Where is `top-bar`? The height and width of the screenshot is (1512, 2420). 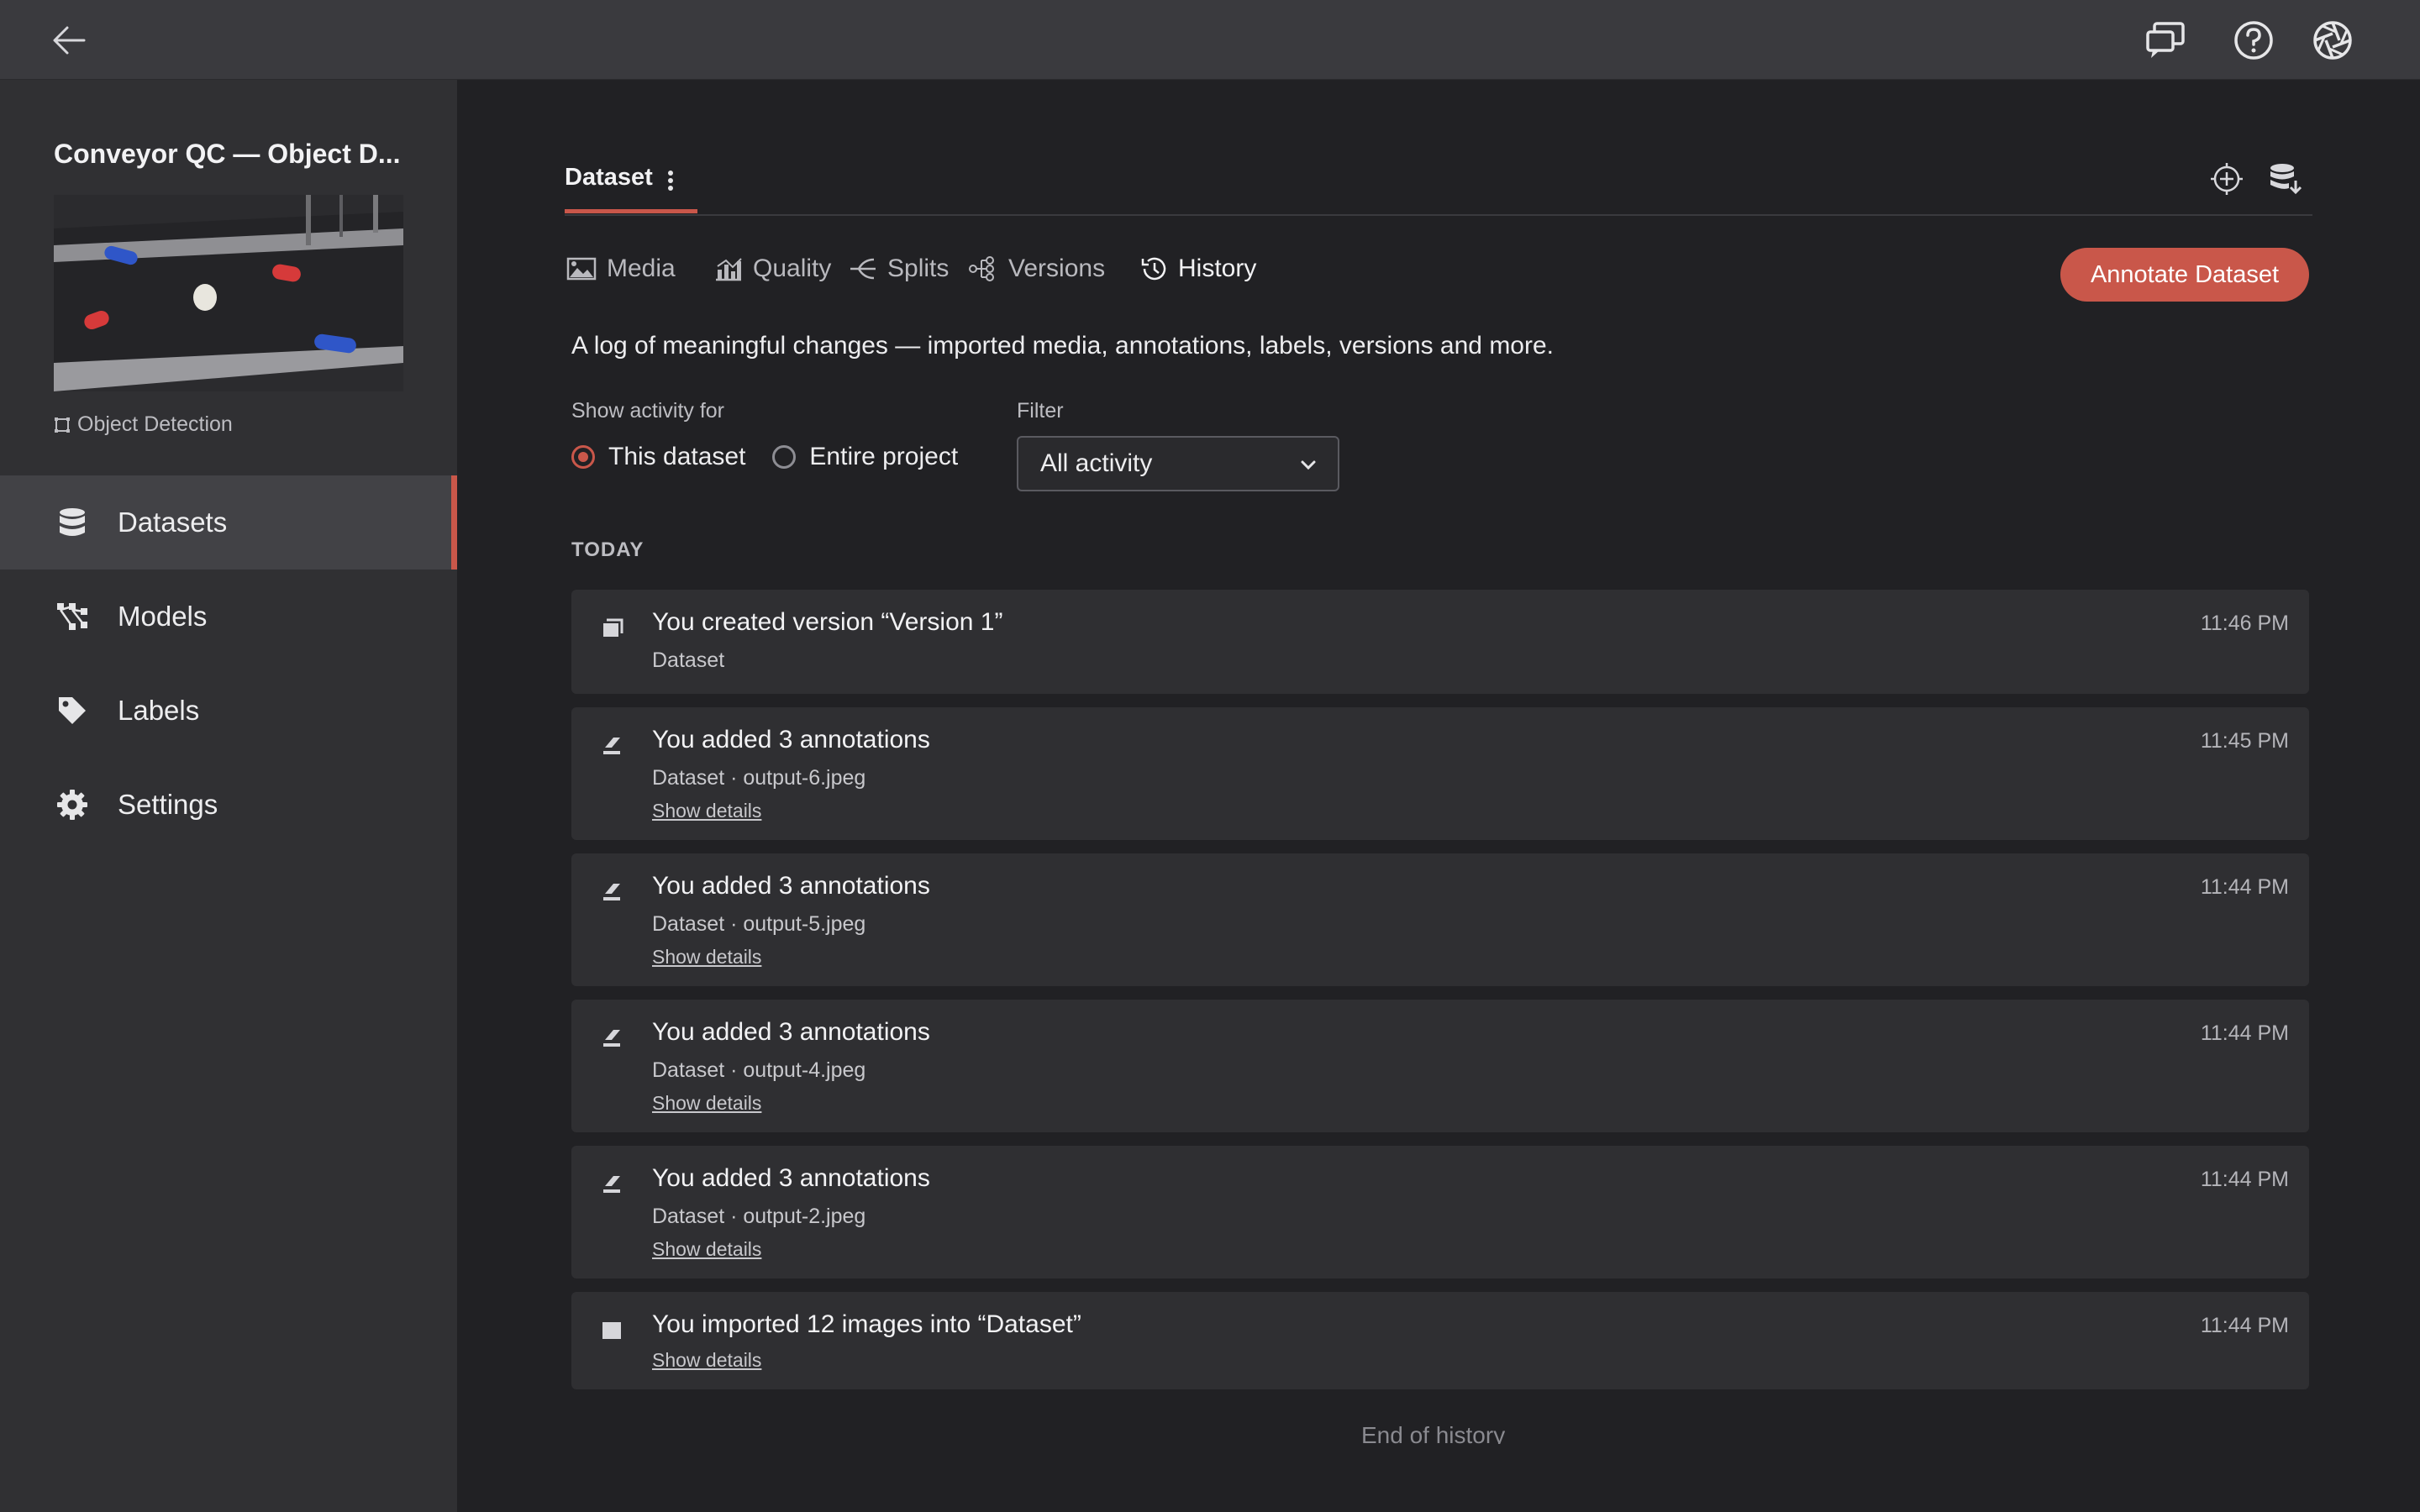 top-bar is located at coordinates (1210, 40).